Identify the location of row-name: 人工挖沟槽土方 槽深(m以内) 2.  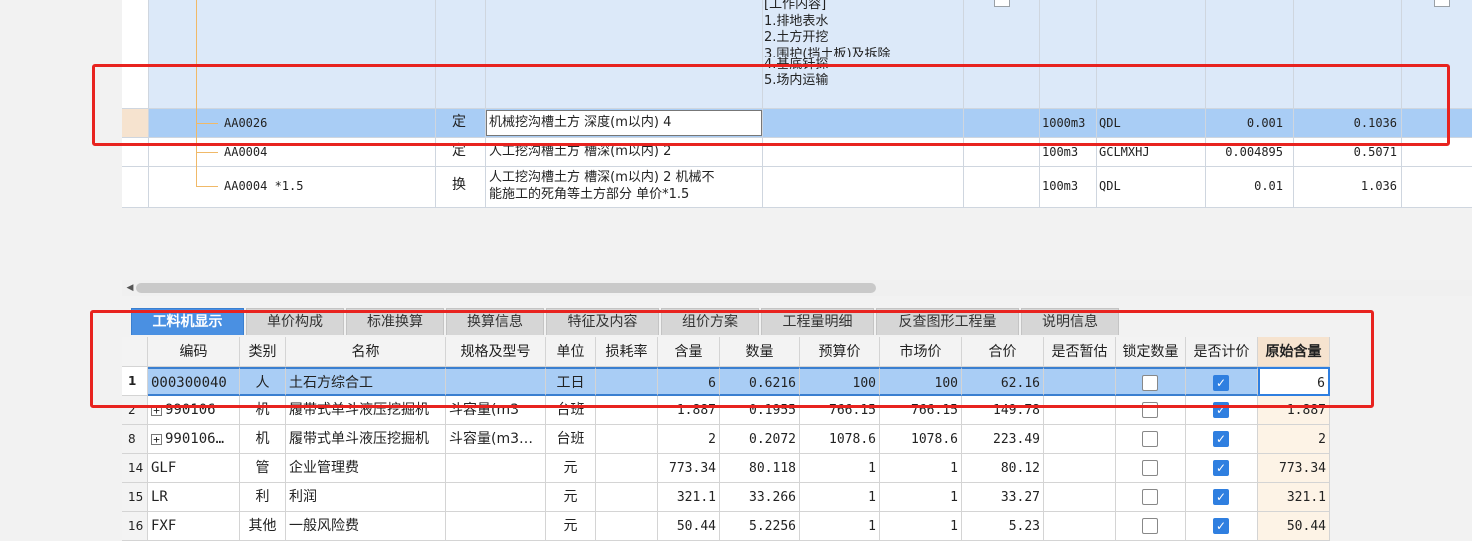
(580, 151).